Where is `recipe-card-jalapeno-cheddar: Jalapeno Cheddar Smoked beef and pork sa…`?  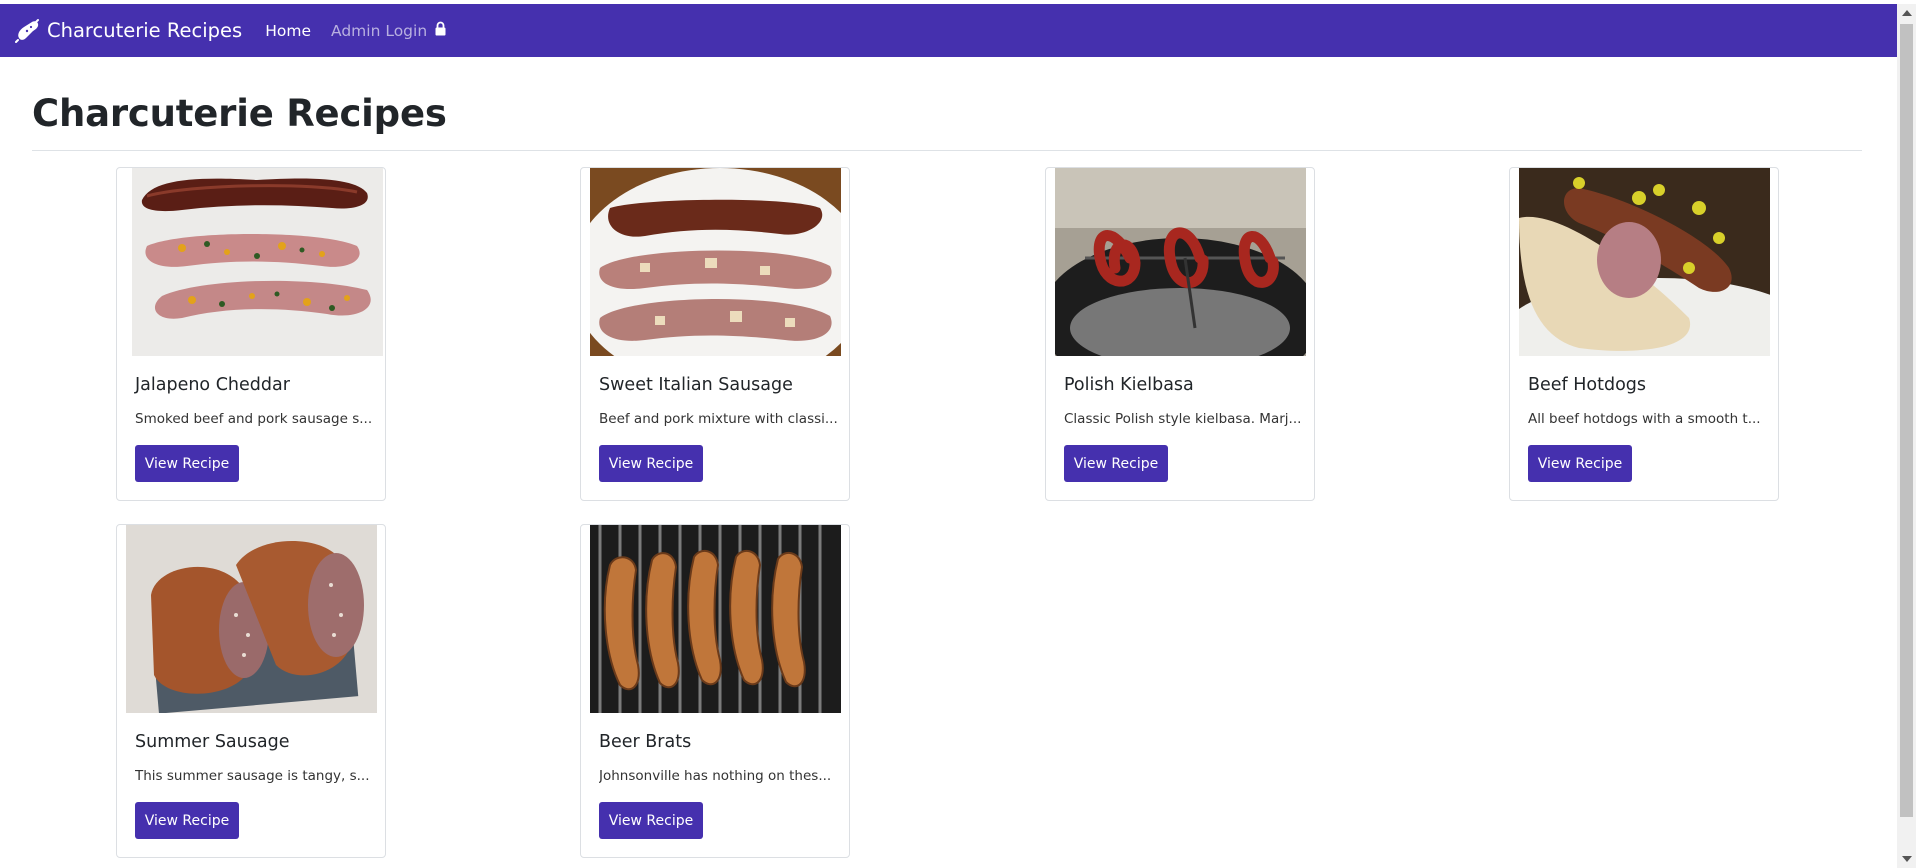
recipe-card-jalapeno-cheddar: Jalapeno Cheddar Smoked beef and pork sa… is located at coordinates (251, 334).